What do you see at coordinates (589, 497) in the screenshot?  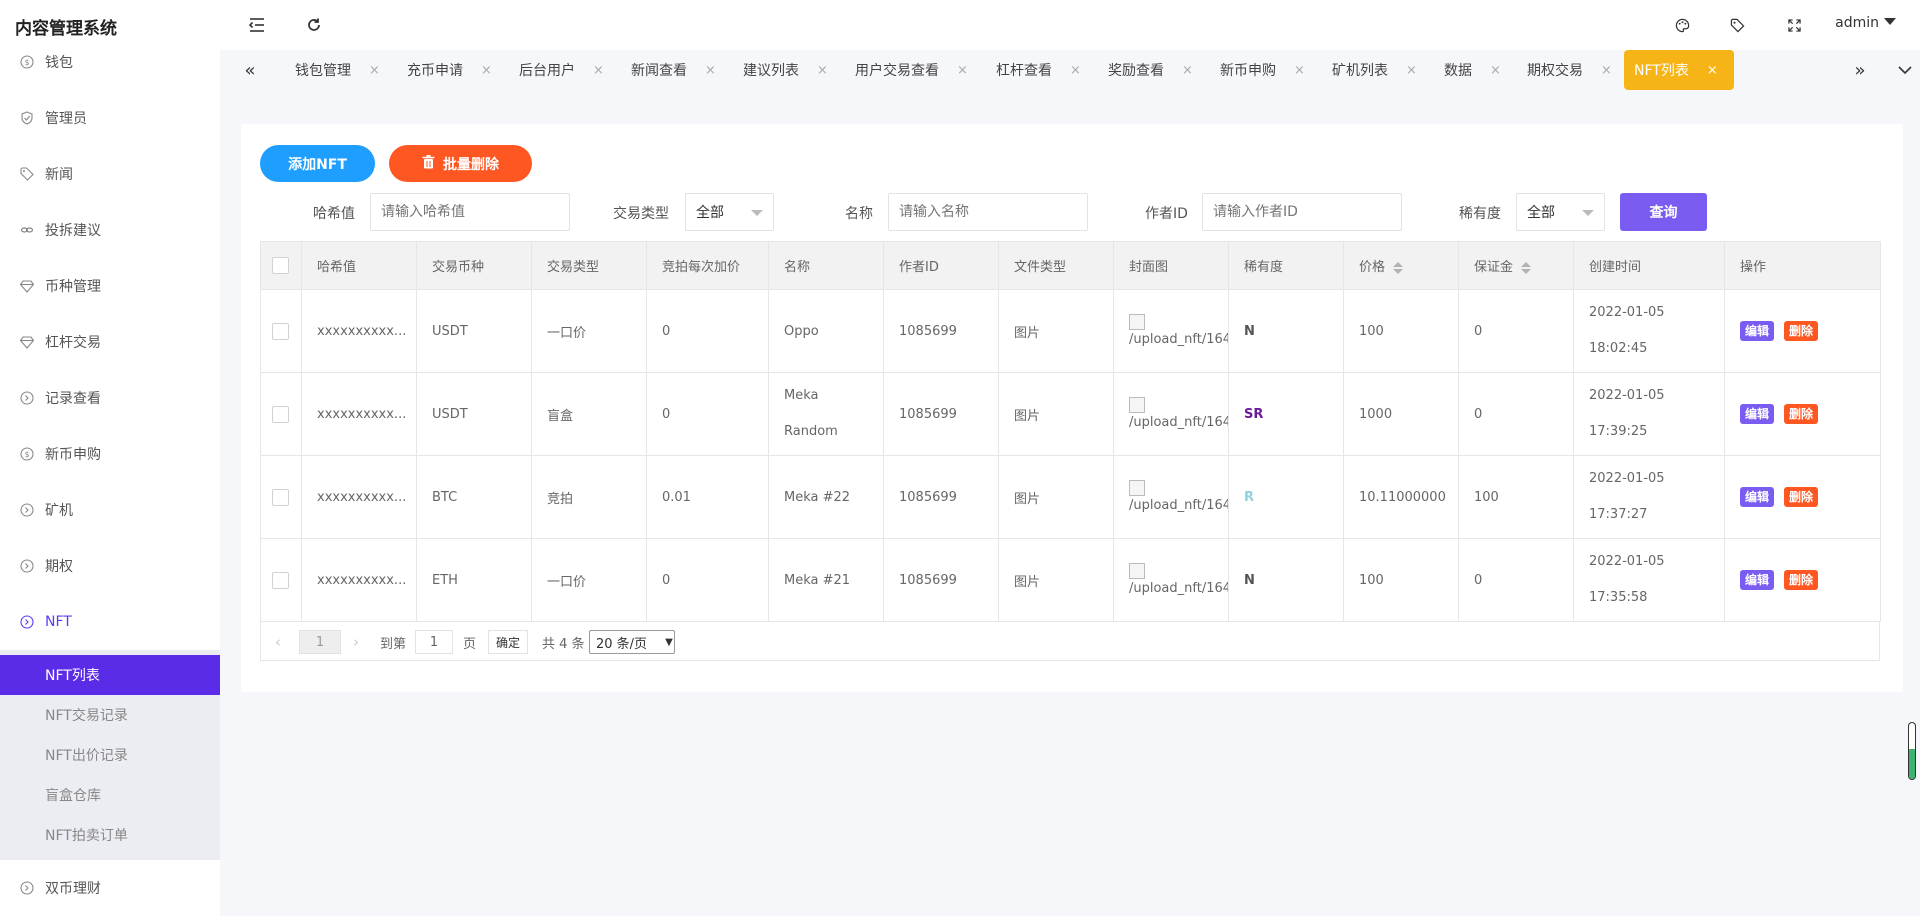 I see `trade-type-cell: 竞拍` at bounding box center [589, 497].